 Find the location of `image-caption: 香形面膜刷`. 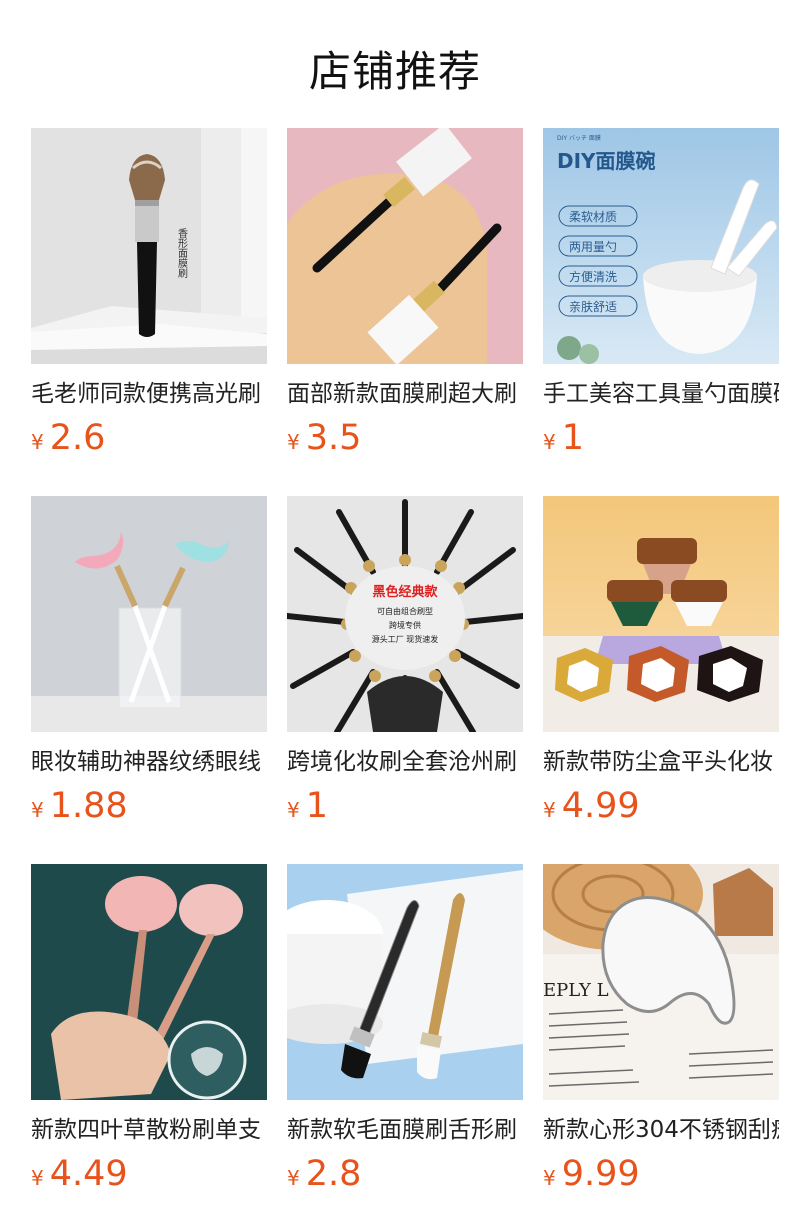

image-caption: 香形面膜刷 is located at coordinates (182, 253).